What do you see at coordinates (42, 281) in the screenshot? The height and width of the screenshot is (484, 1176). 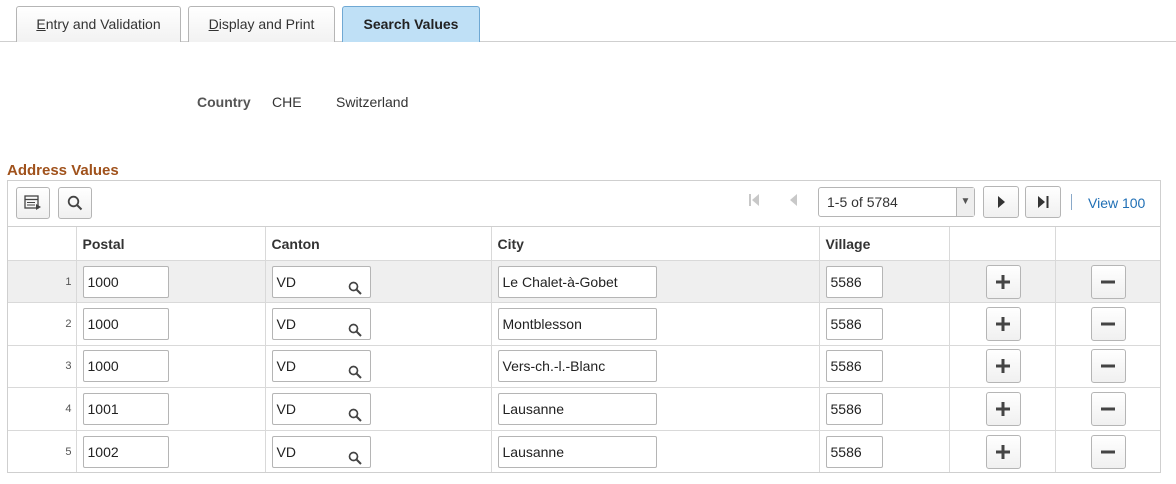 I see `row-number: 1` at bounding box center [42, 281].